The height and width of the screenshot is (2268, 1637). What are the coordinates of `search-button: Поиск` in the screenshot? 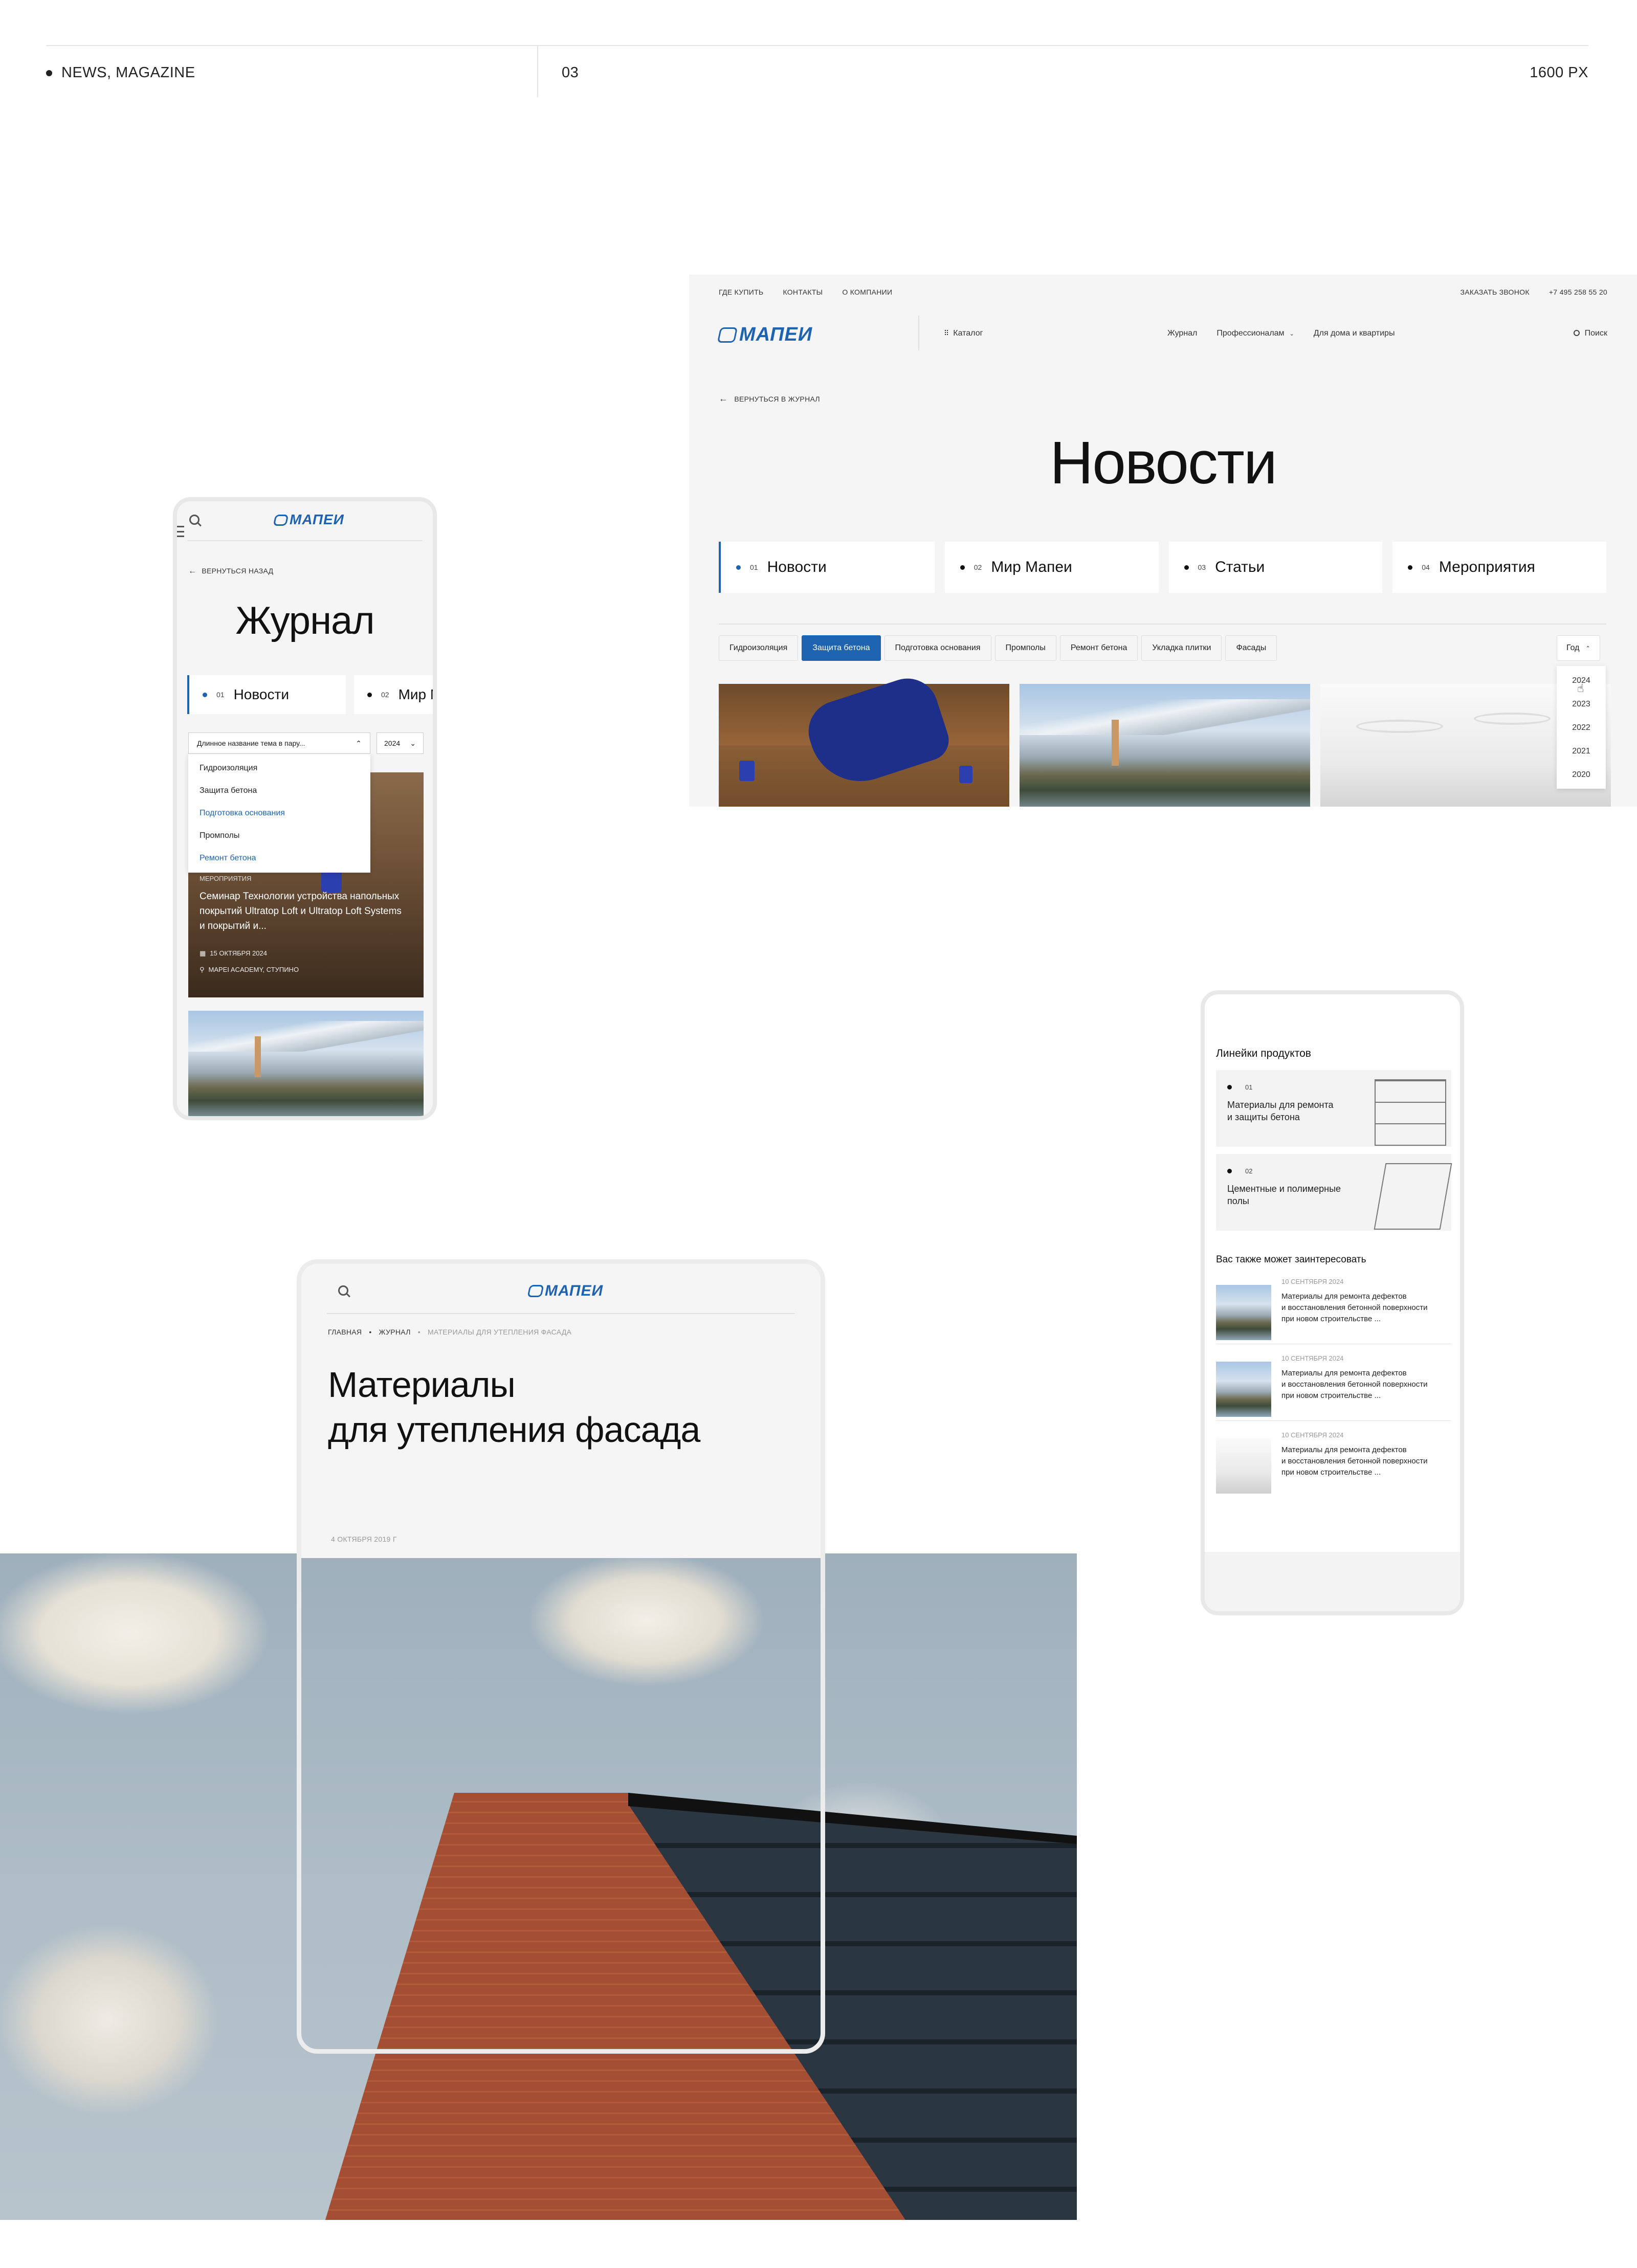 It's located at (1590, 333).